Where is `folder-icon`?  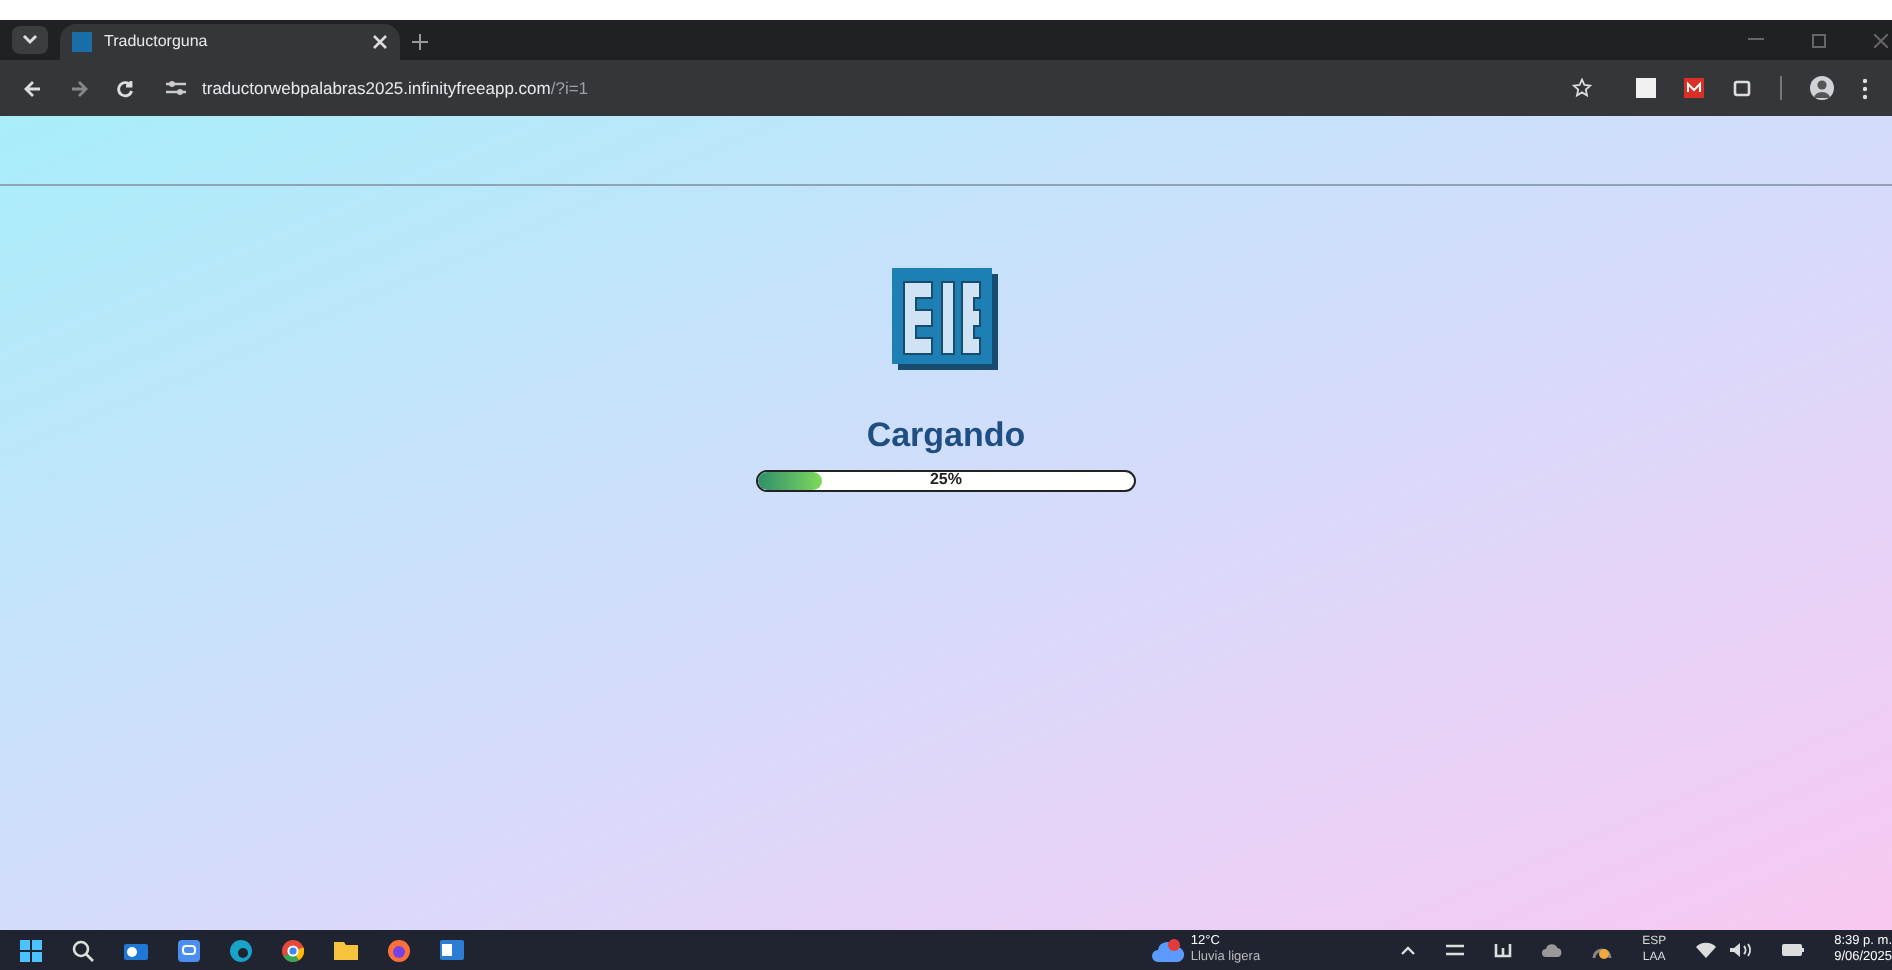 folder-icon is located at coordinates (346, 950).